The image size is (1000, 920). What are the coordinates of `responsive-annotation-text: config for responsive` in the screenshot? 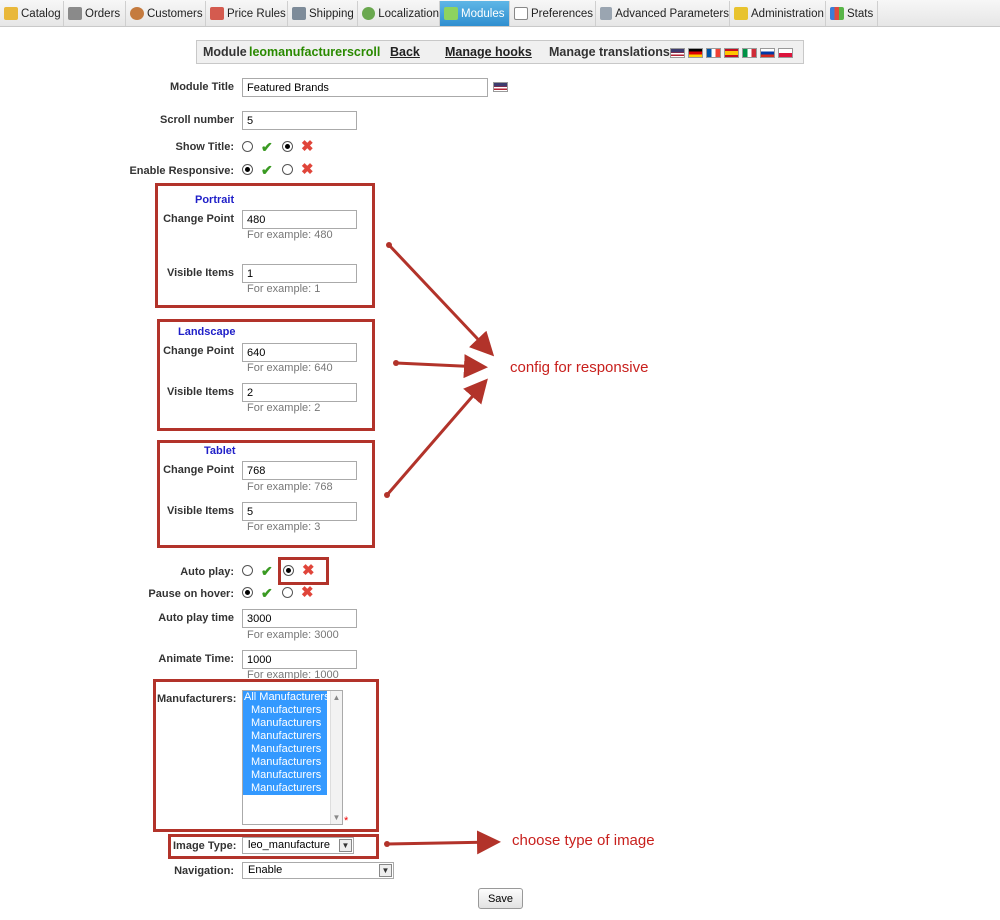 It's located at (579, 367).